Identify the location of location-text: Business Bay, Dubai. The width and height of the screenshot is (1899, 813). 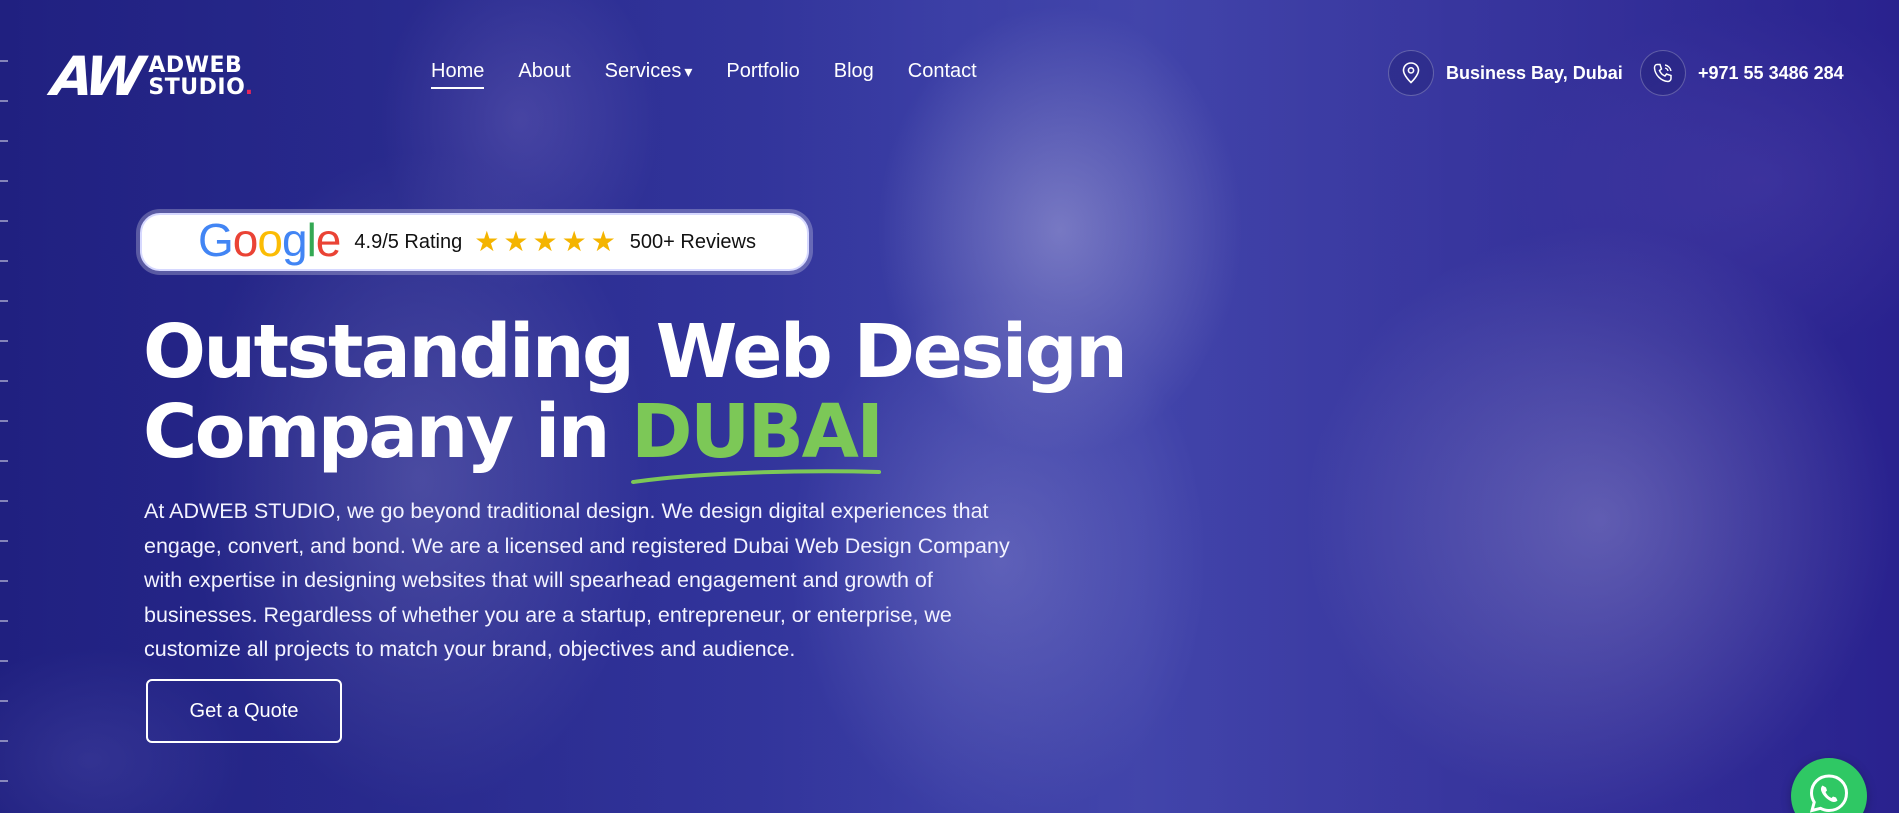
(1534, 72).